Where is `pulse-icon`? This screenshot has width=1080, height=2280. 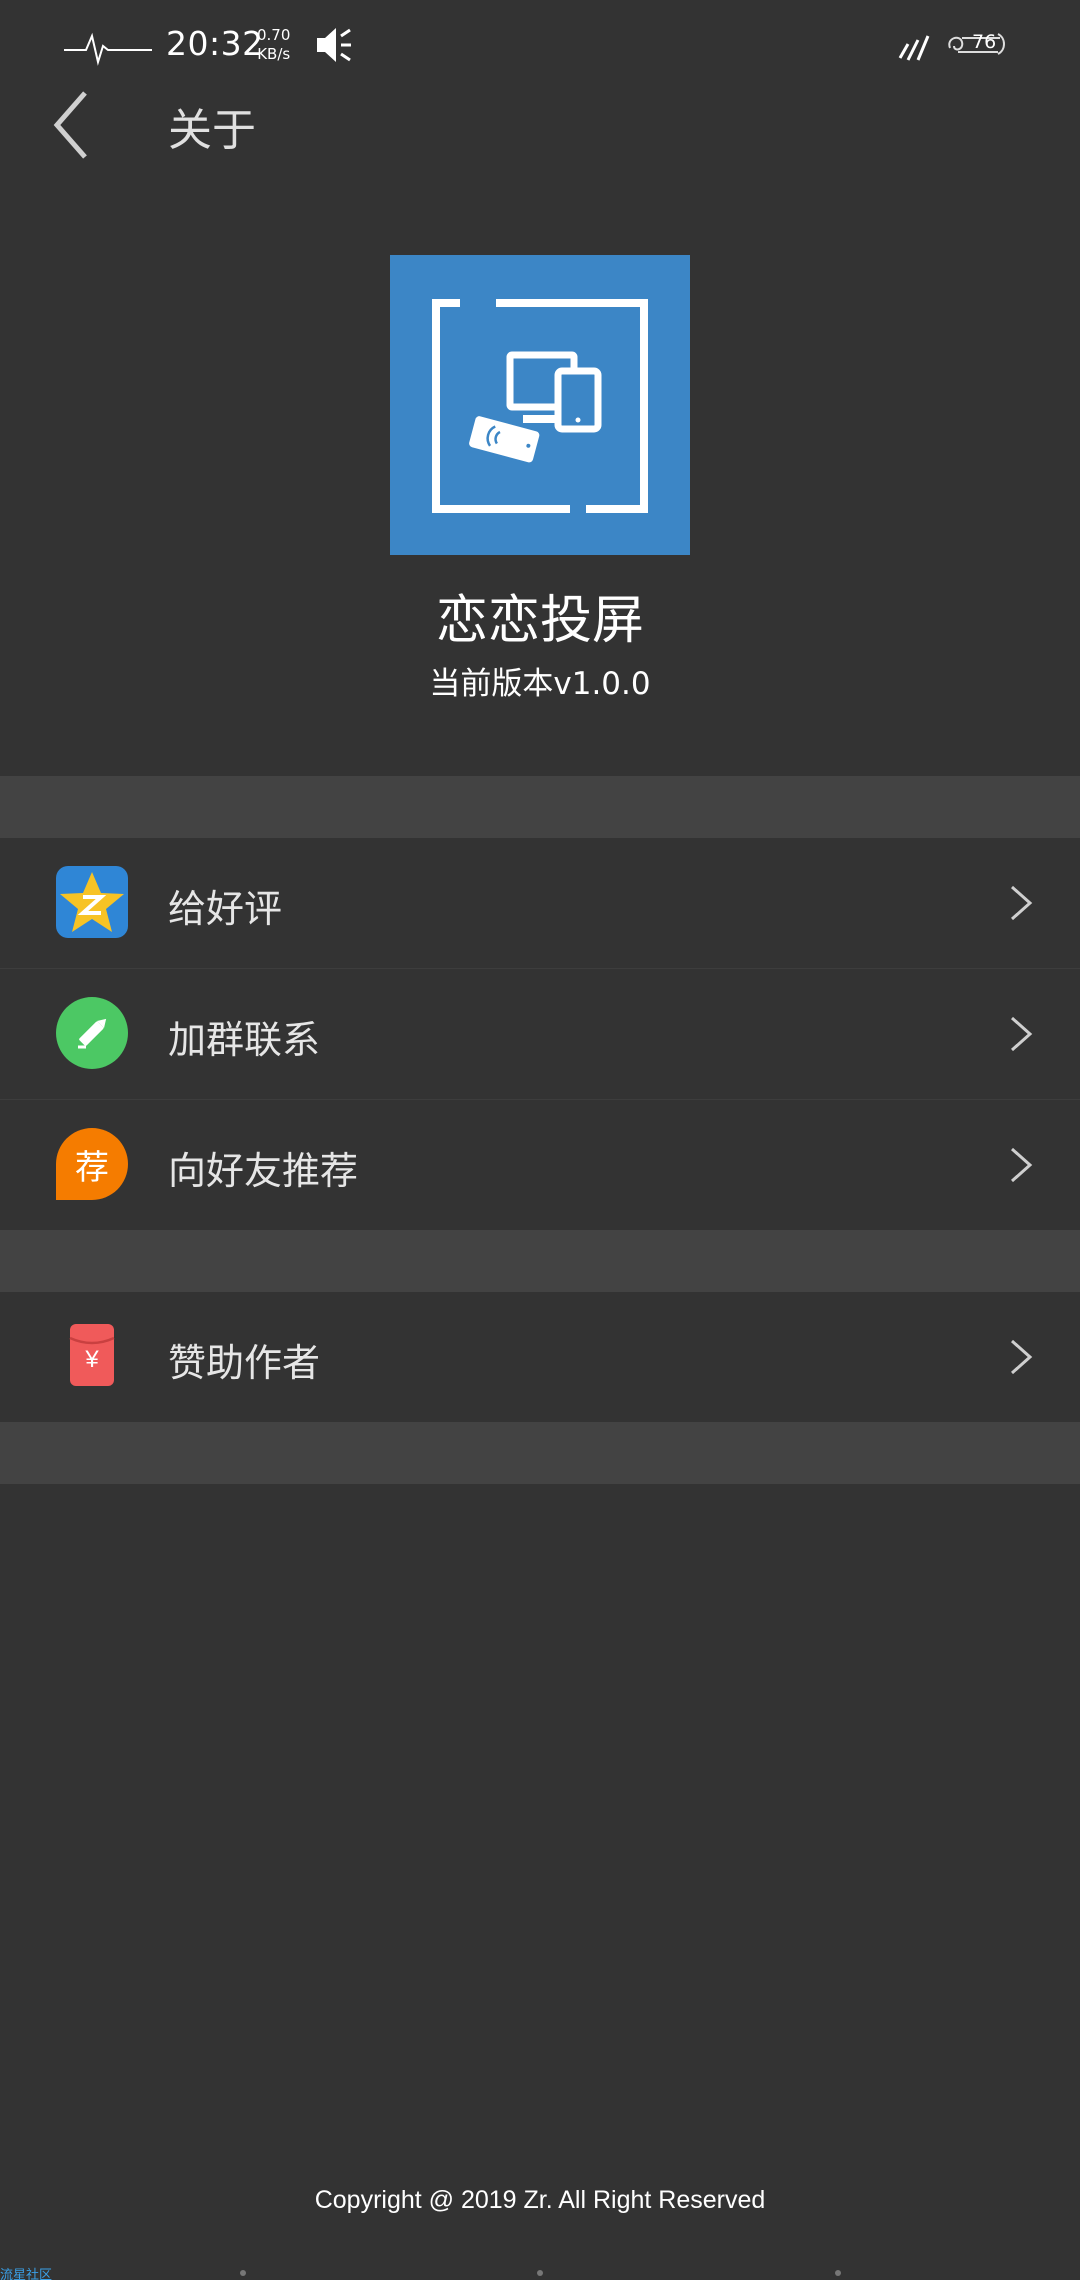
pulse-icon is located at coordinates (108, 49).